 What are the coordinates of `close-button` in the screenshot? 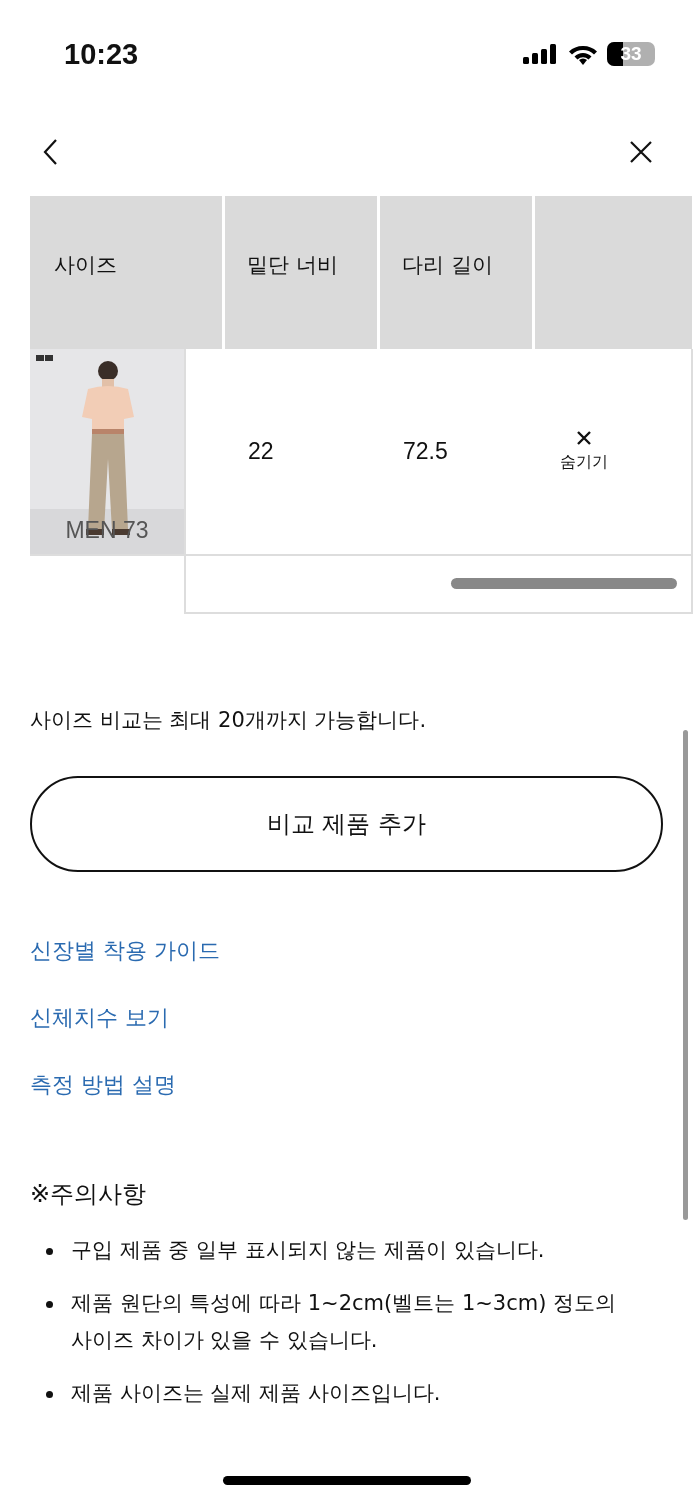 It's located at (641, 152).